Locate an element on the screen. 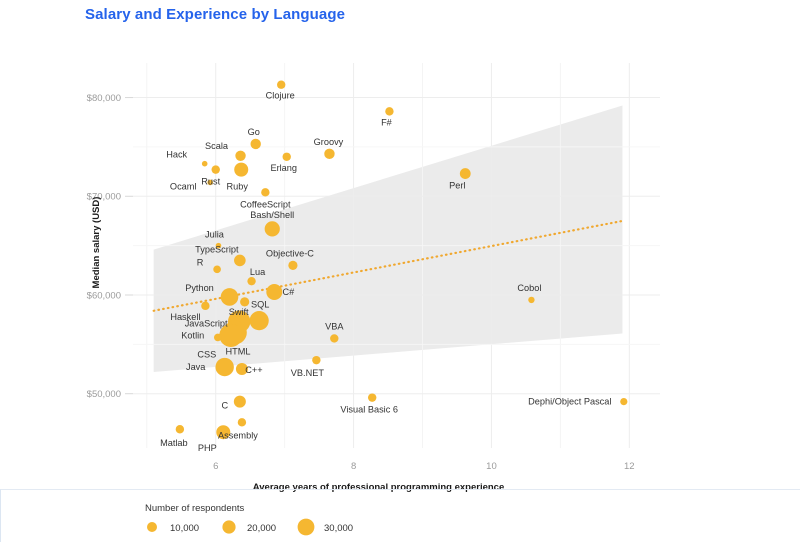  data-point-label: Objective-C is located at coordinates (290, 253).